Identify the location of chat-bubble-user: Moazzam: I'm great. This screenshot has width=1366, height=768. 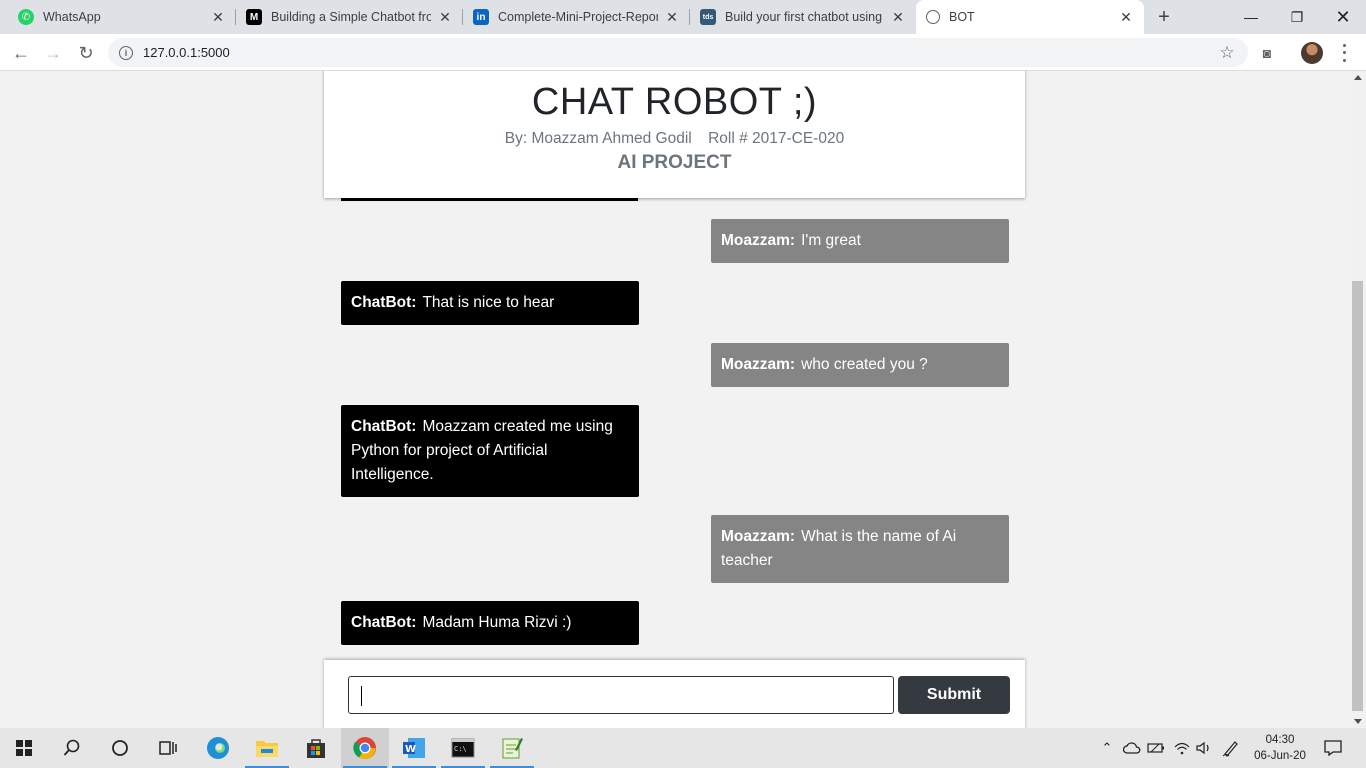
(860, 241).